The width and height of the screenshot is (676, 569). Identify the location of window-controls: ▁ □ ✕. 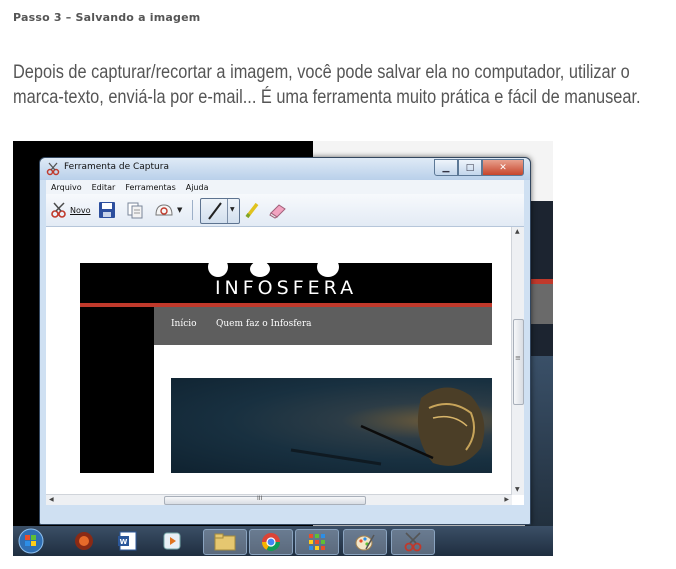
(479, 167).